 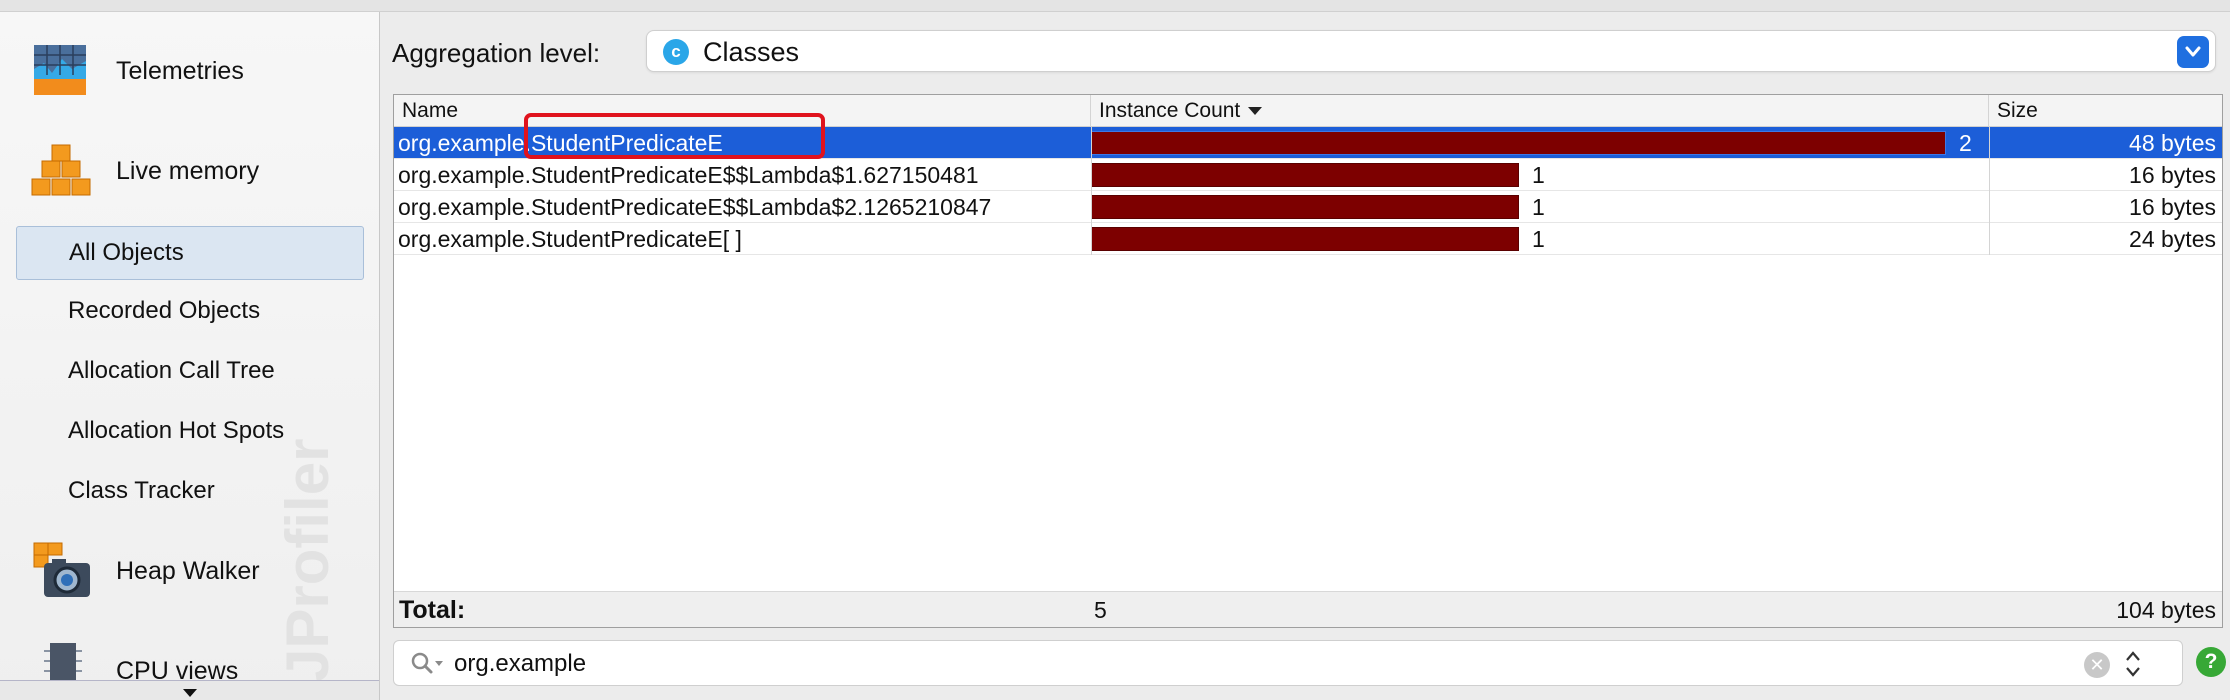 I want to click on sidebar-item-label: Allocation Call Tree, so click(x=171, y=370).